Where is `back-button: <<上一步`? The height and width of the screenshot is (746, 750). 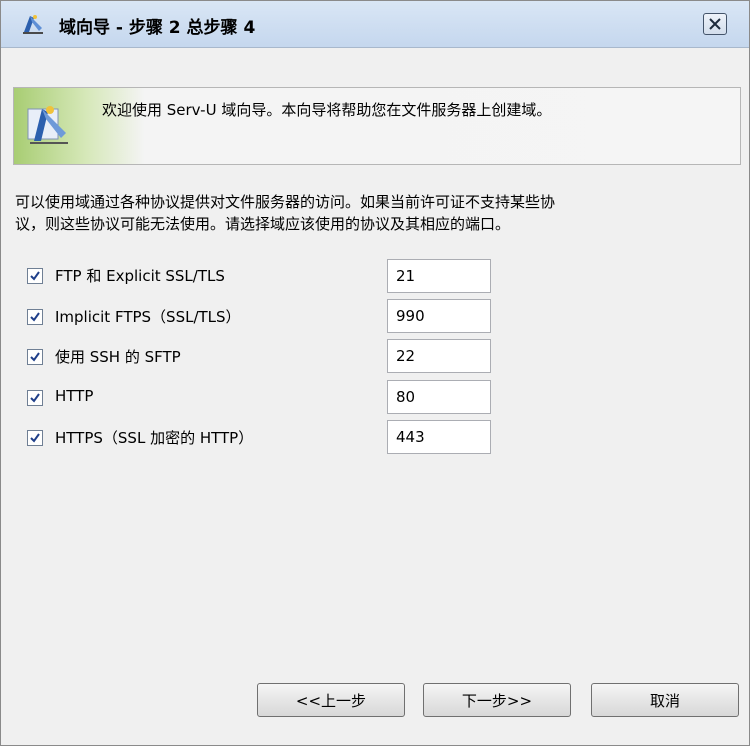
back-button: <<上一步 is located at coordinates (331, 700).